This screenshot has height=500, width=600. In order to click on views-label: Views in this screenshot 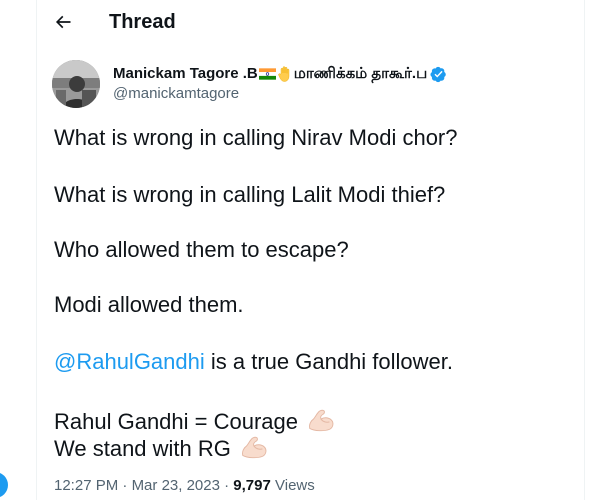, I will do `click(292, 485)`.